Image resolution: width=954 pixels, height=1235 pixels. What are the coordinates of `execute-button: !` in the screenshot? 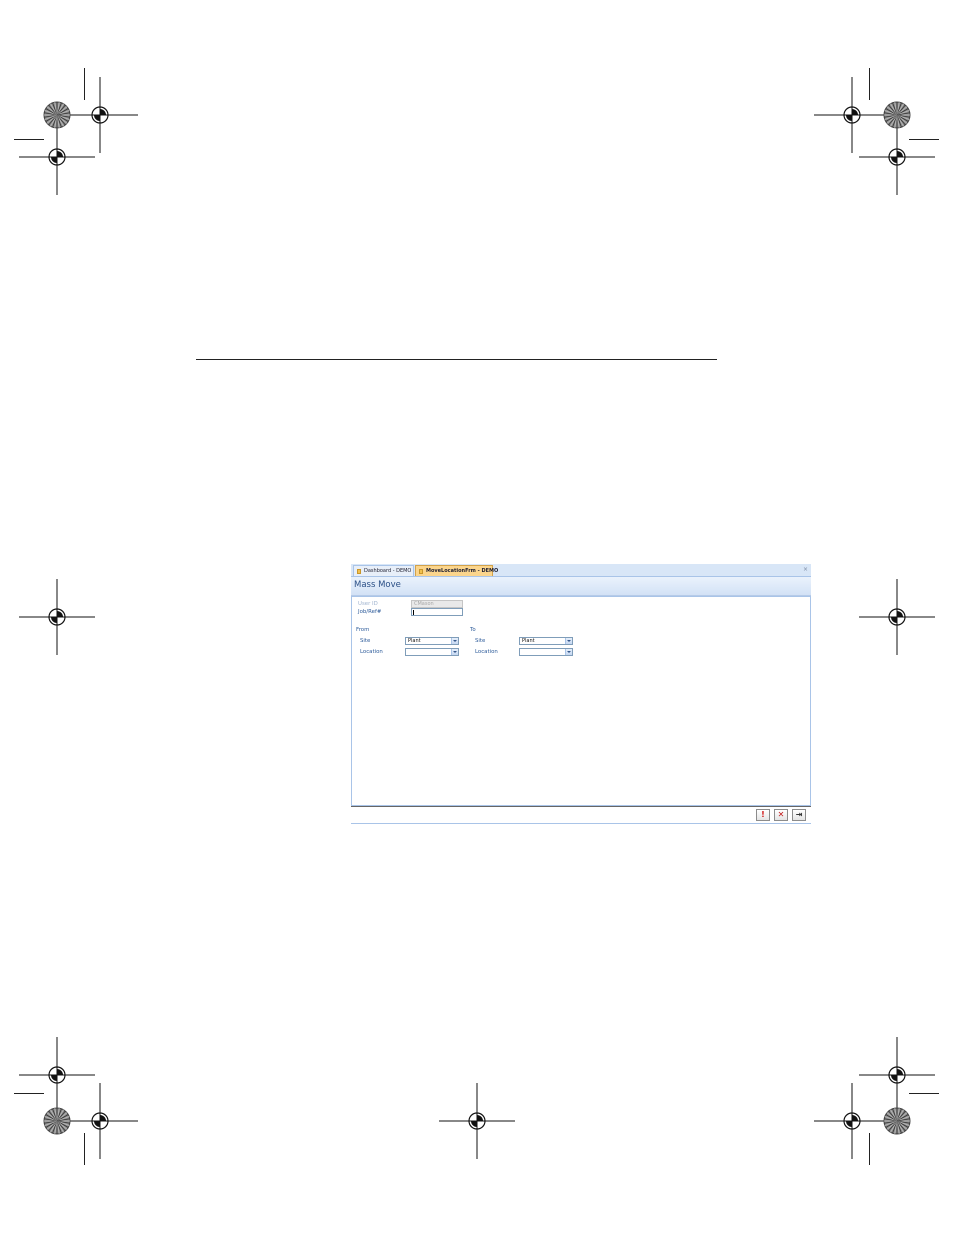 It's located at (763, 815).